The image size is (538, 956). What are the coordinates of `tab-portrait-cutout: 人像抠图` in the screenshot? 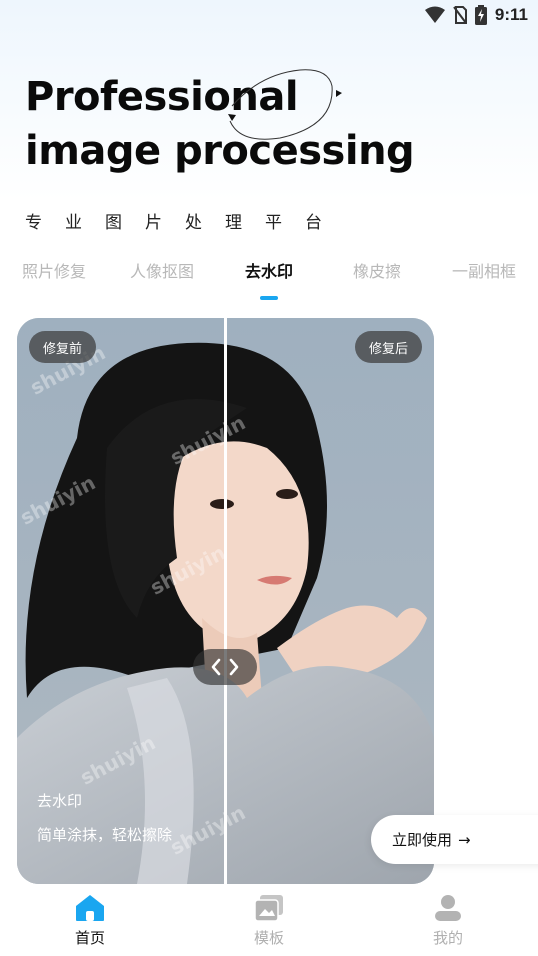 It's located at (162, 273).